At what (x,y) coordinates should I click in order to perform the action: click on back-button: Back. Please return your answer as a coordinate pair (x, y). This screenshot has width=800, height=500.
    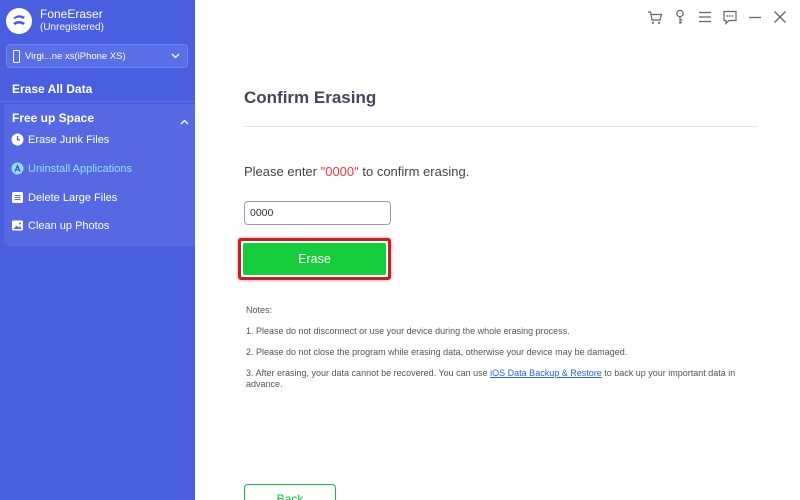
    Looking at the image, I should click on (290, 492).